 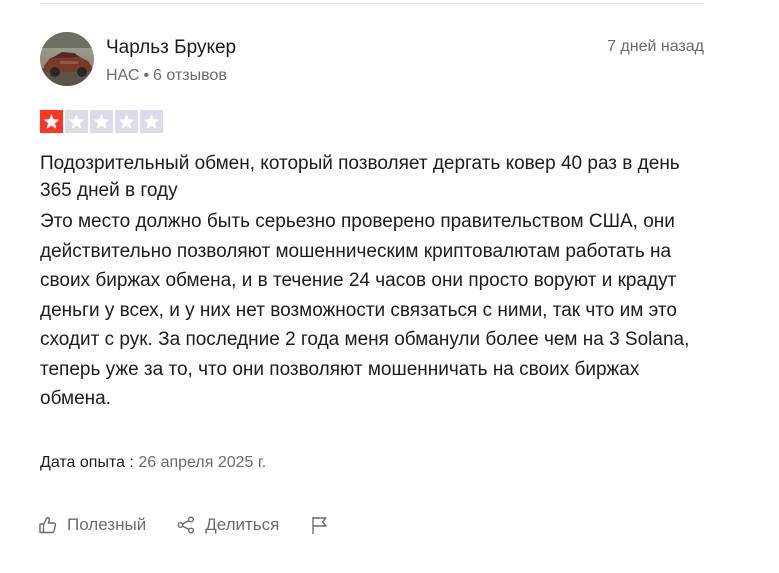 I want to click on review-actions: Полезный Делиться, so click(x=183, y=525).